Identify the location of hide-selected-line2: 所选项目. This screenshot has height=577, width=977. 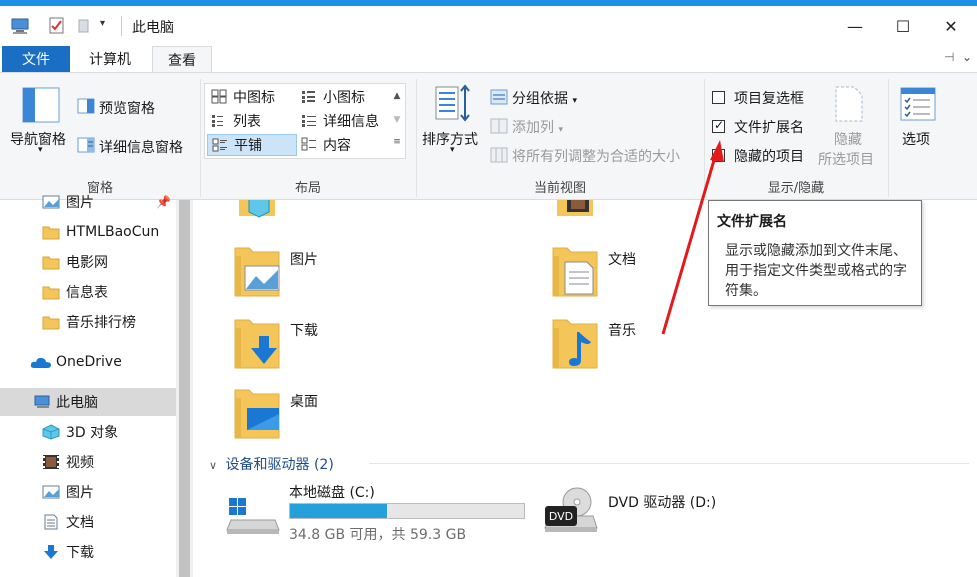
(846, 159).